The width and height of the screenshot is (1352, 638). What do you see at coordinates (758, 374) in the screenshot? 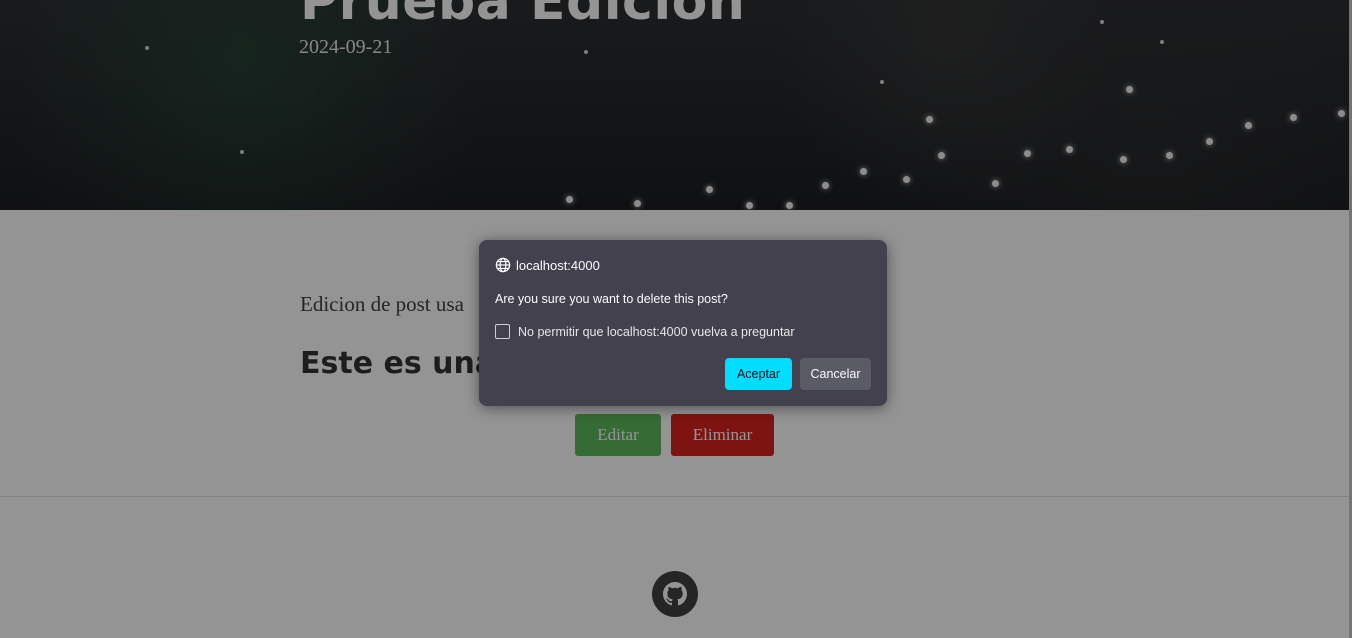
I see `accept-button: Aceptar` at bounding box center [758, 374].